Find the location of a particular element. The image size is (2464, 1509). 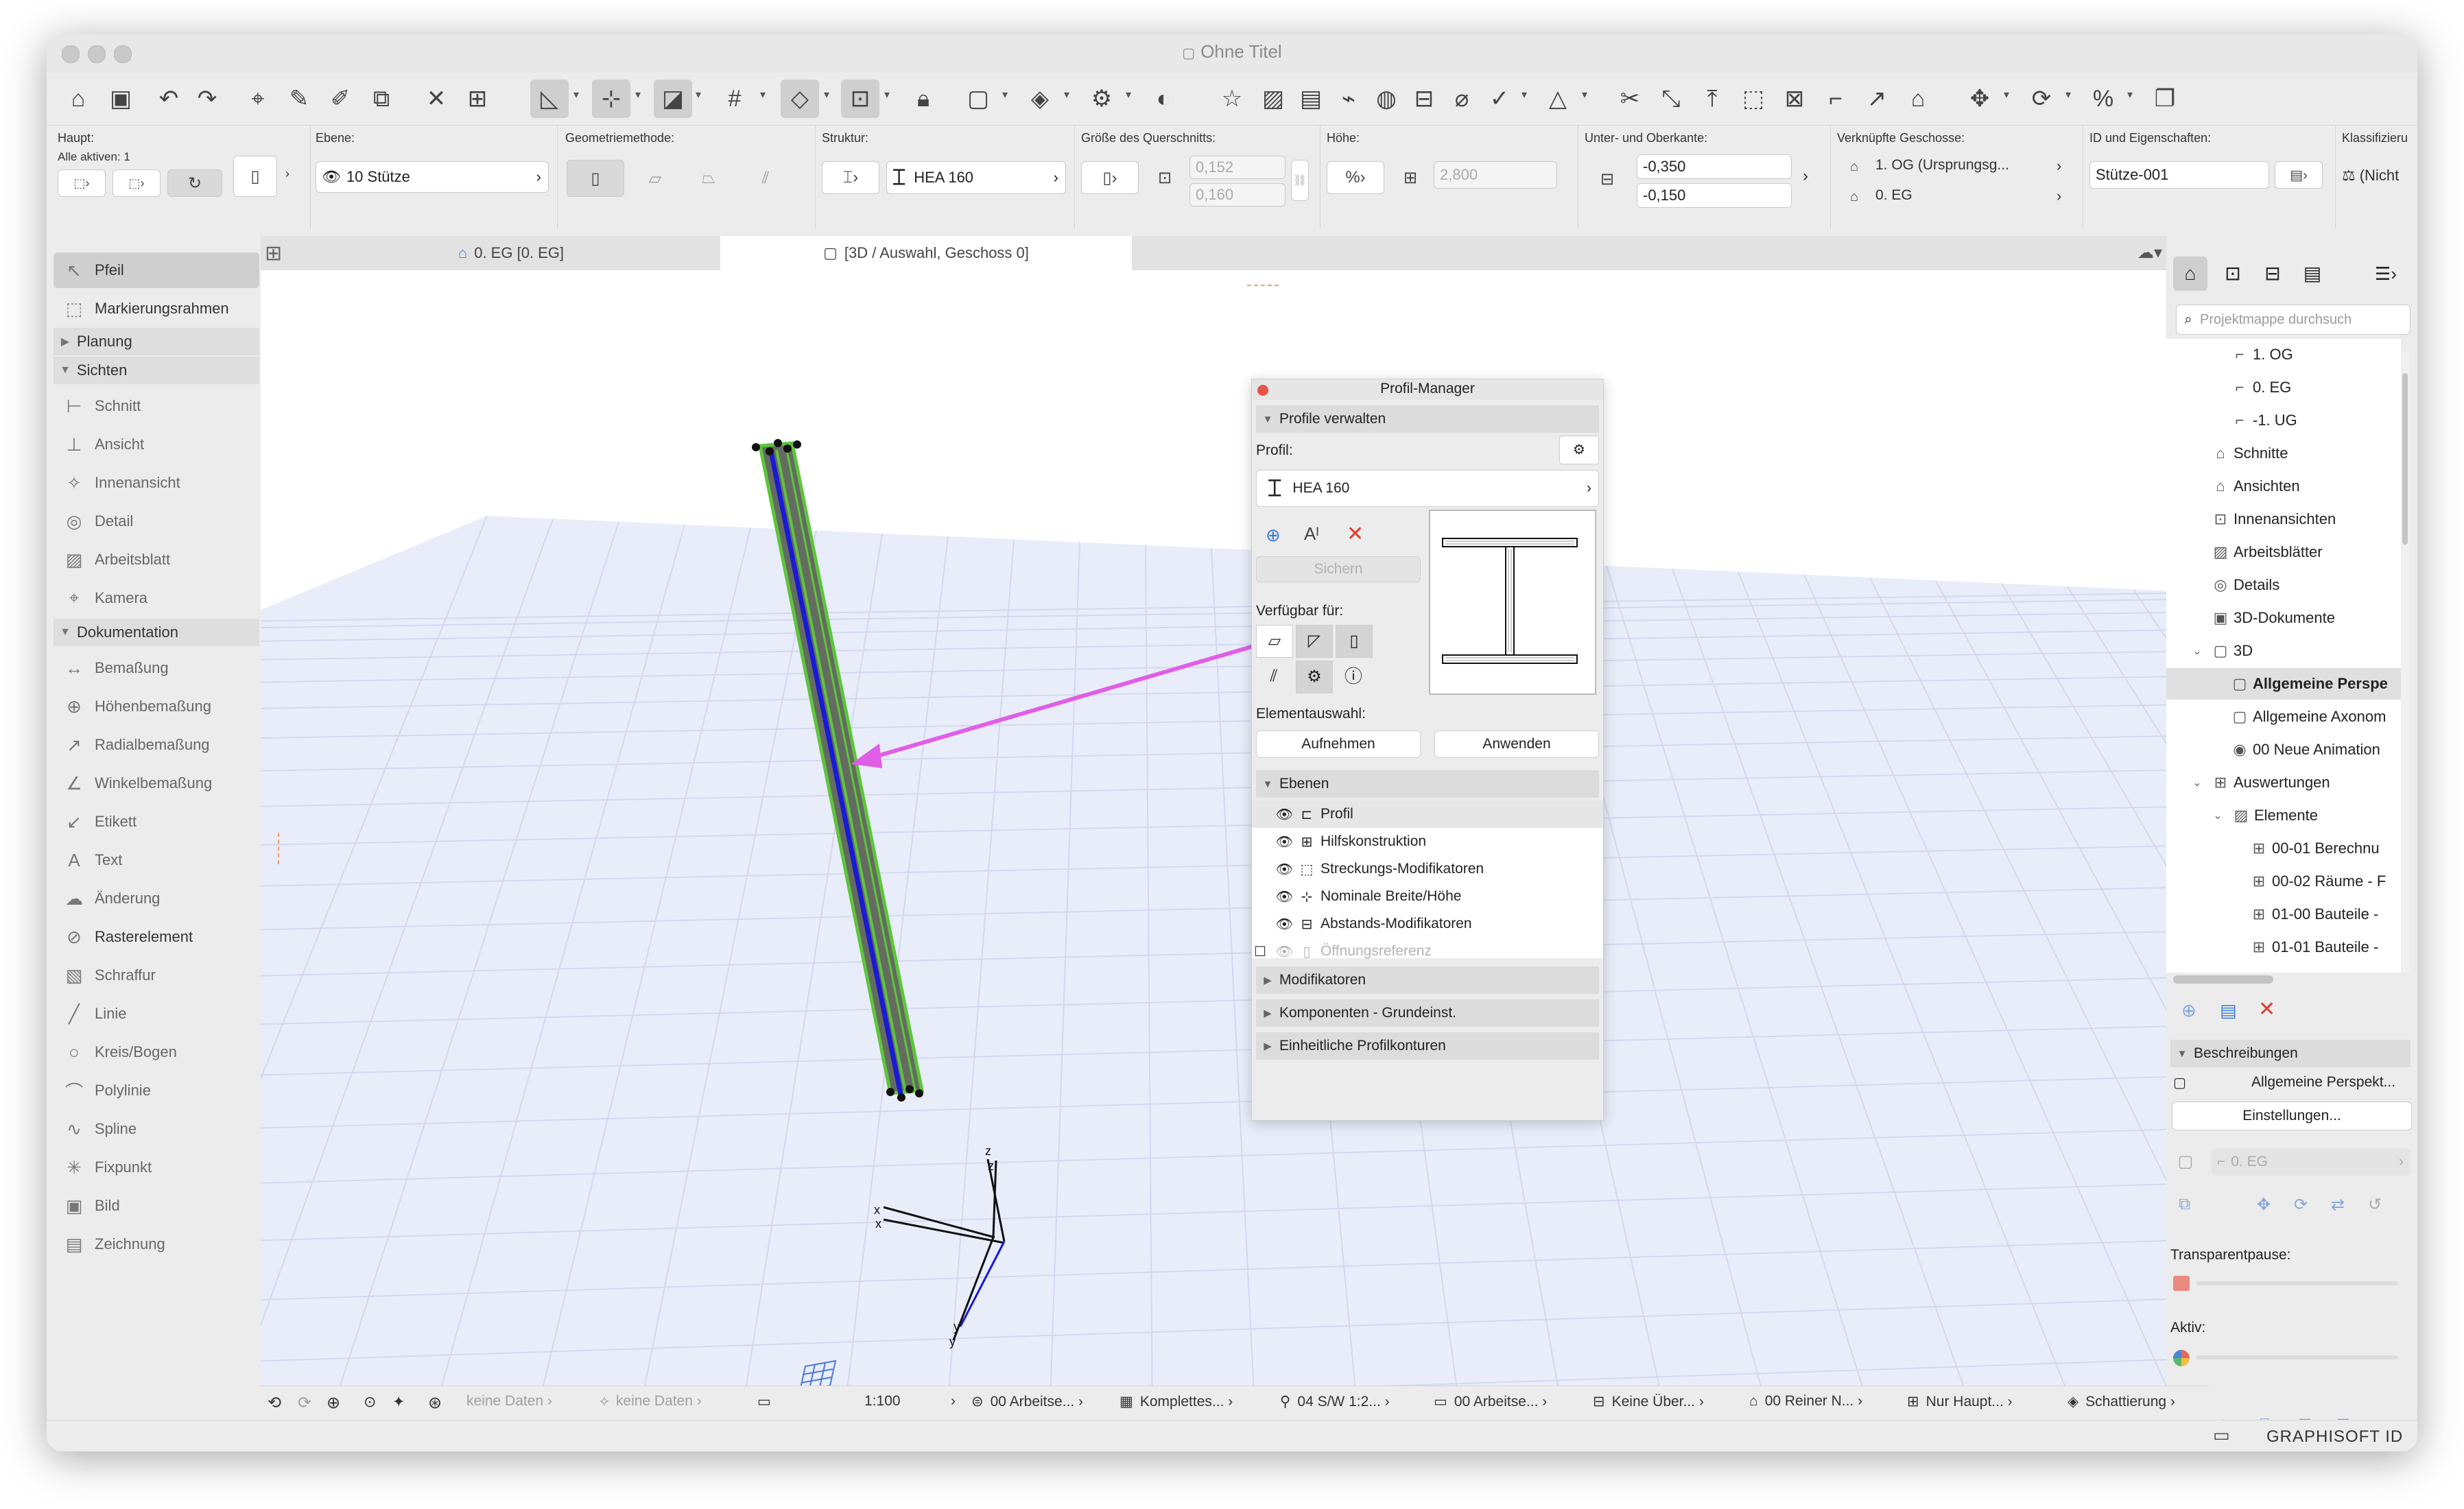

profile-select: ⌶ HEA 160 › is located at coordinates (976, 177).